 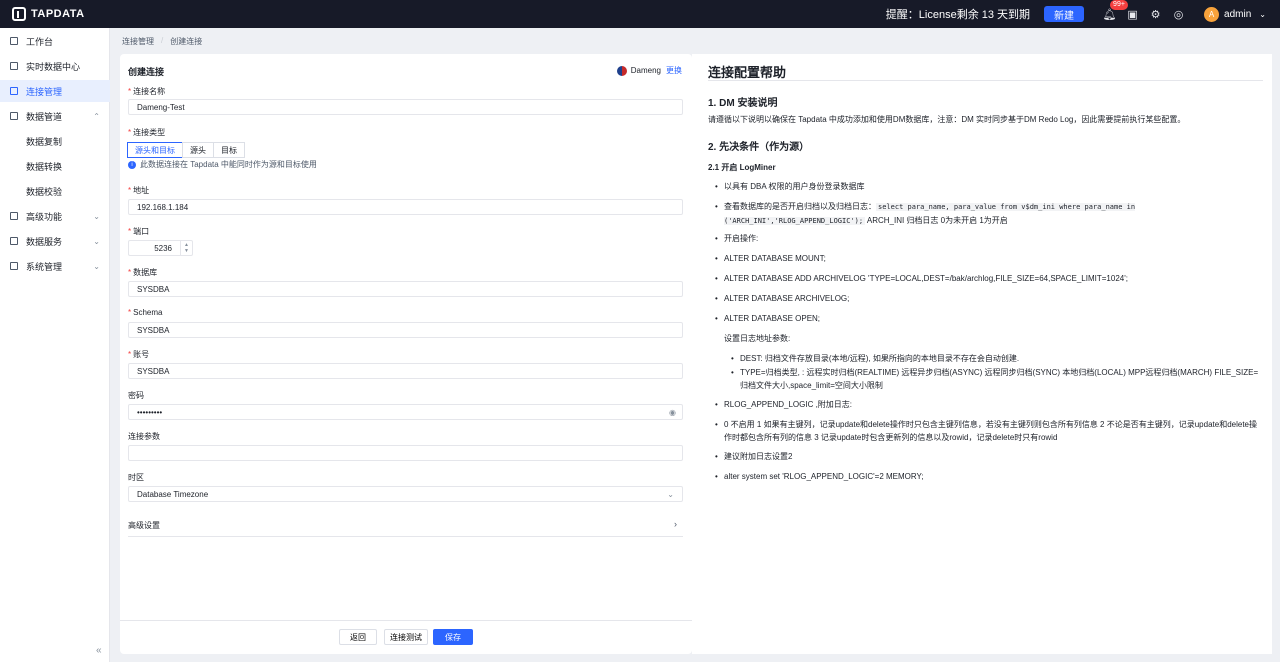 What do you see at coordinates (58, 14) in the screenshot?
I see `brand-name: TAPDATA` at bounding box center [58, 14].